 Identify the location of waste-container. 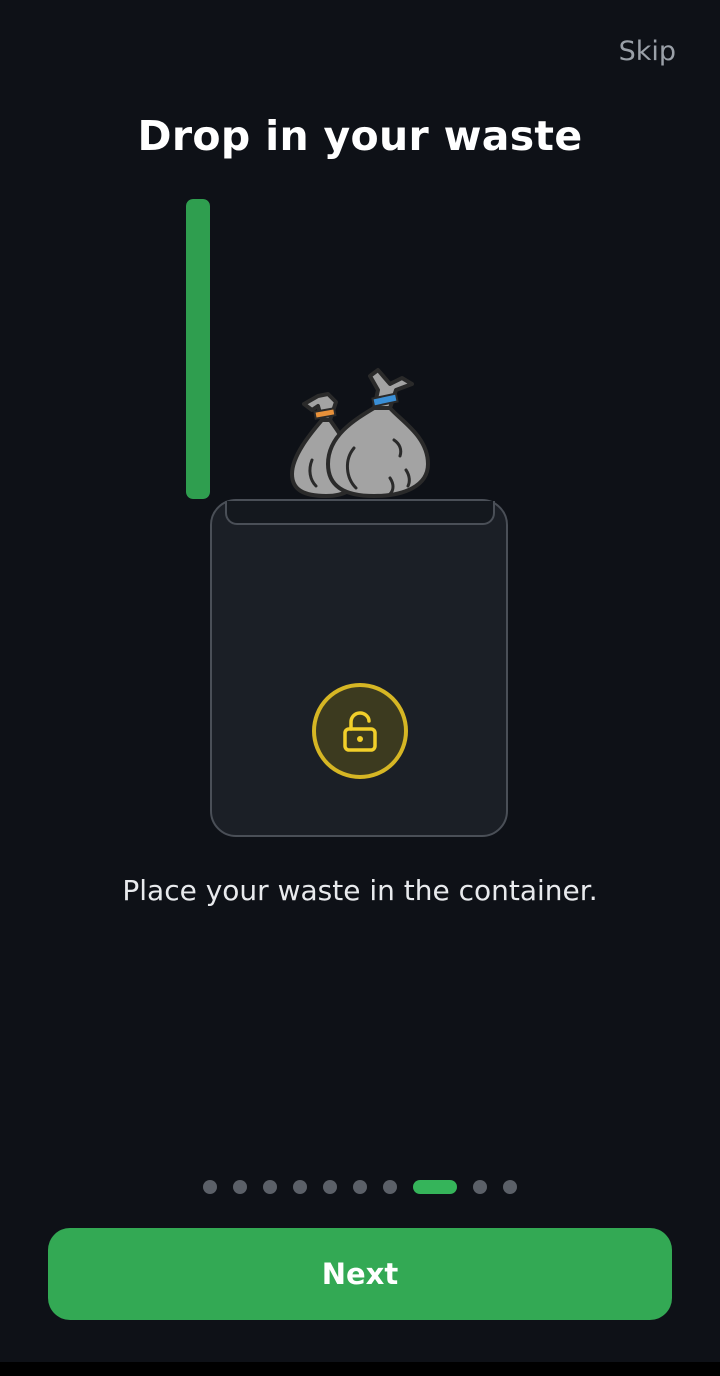
(359, 668).